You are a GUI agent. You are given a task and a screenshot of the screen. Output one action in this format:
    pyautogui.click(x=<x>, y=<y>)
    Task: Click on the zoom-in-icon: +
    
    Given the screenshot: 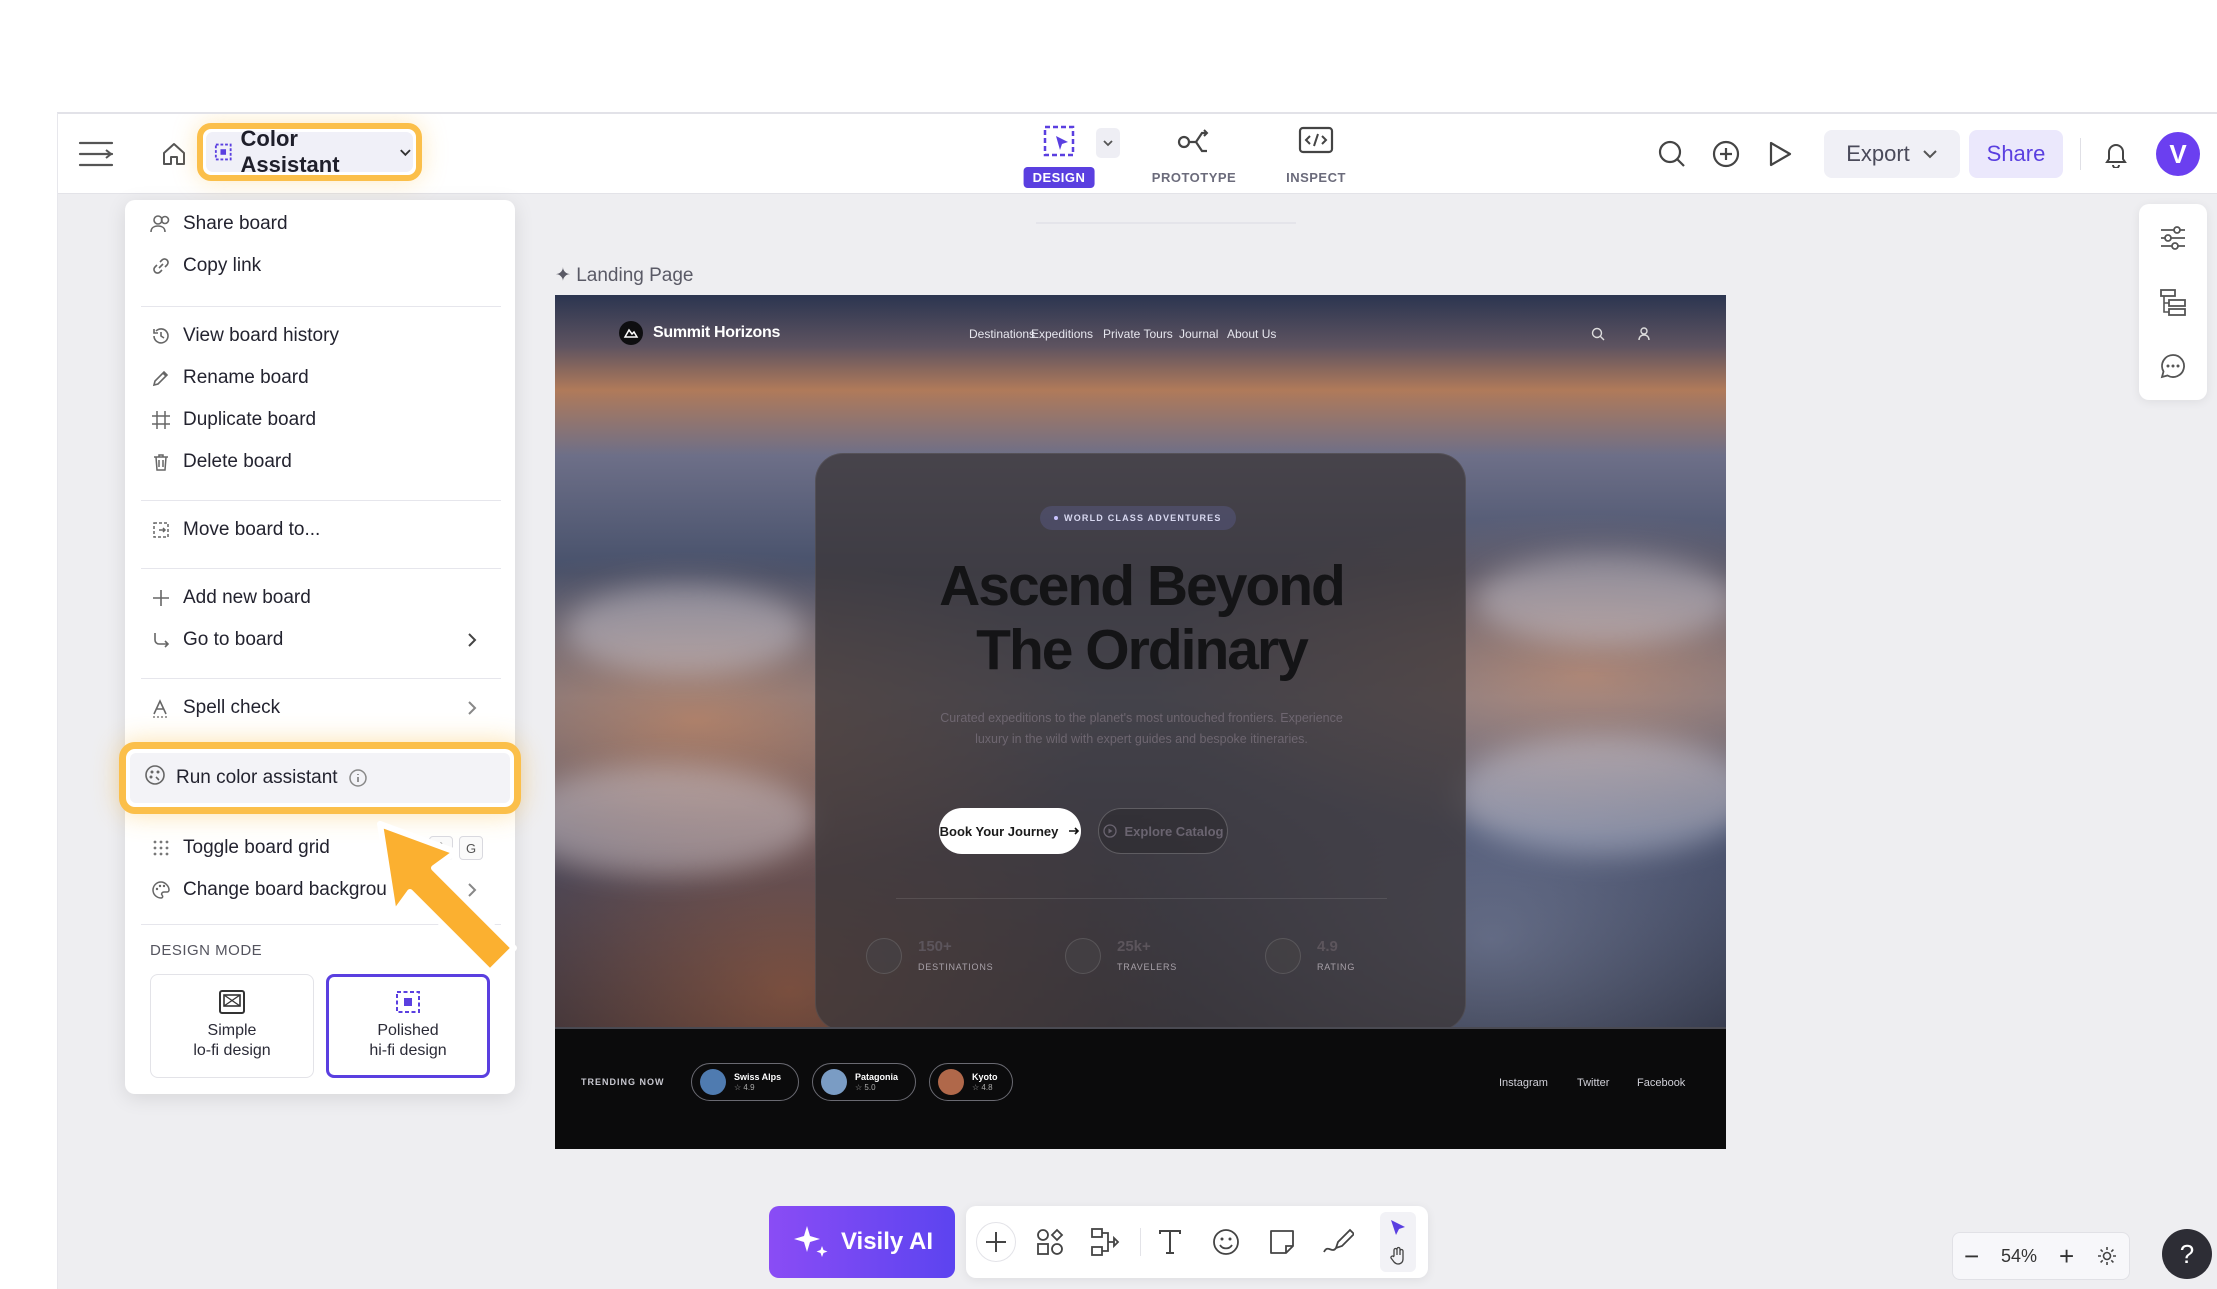 What is the action you would take?
    pyautogui.click(x=2066, y=1256)
    